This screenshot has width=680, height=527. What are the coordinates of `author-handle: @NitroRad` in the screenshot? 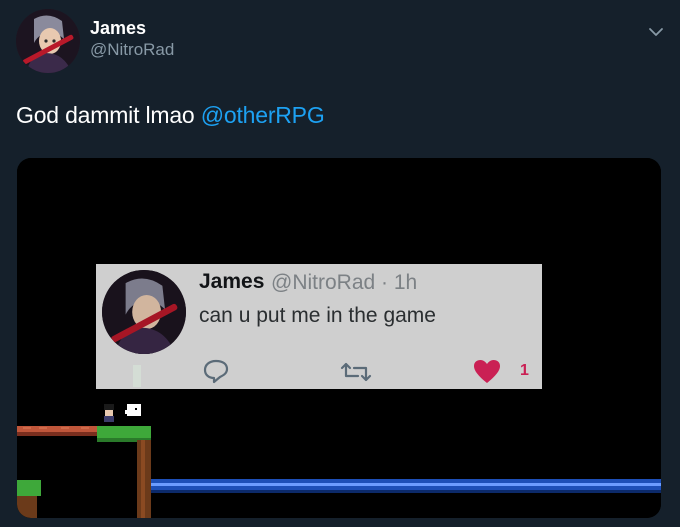 It's located at (132, 50).